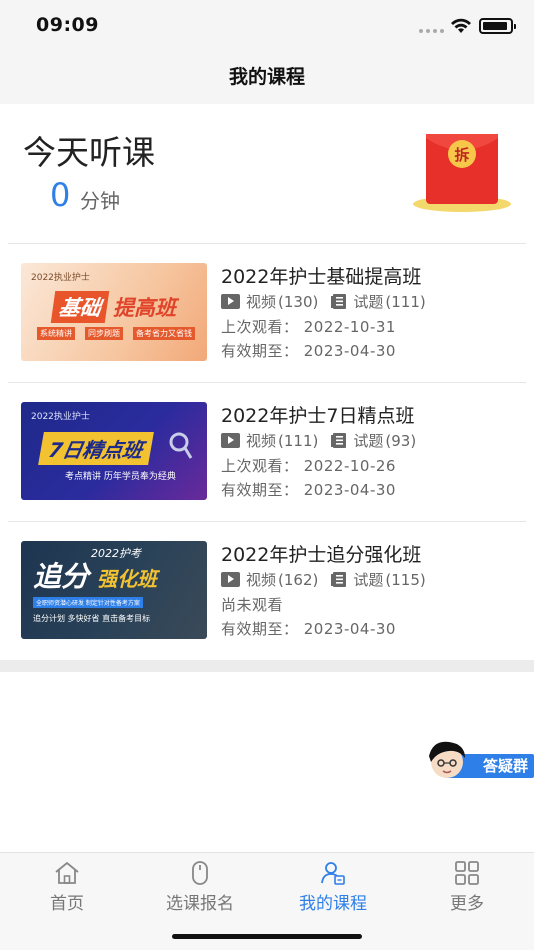 This screenshot has height=950, width=534. I want to click on tab-home: 首页, so click(67, 887).